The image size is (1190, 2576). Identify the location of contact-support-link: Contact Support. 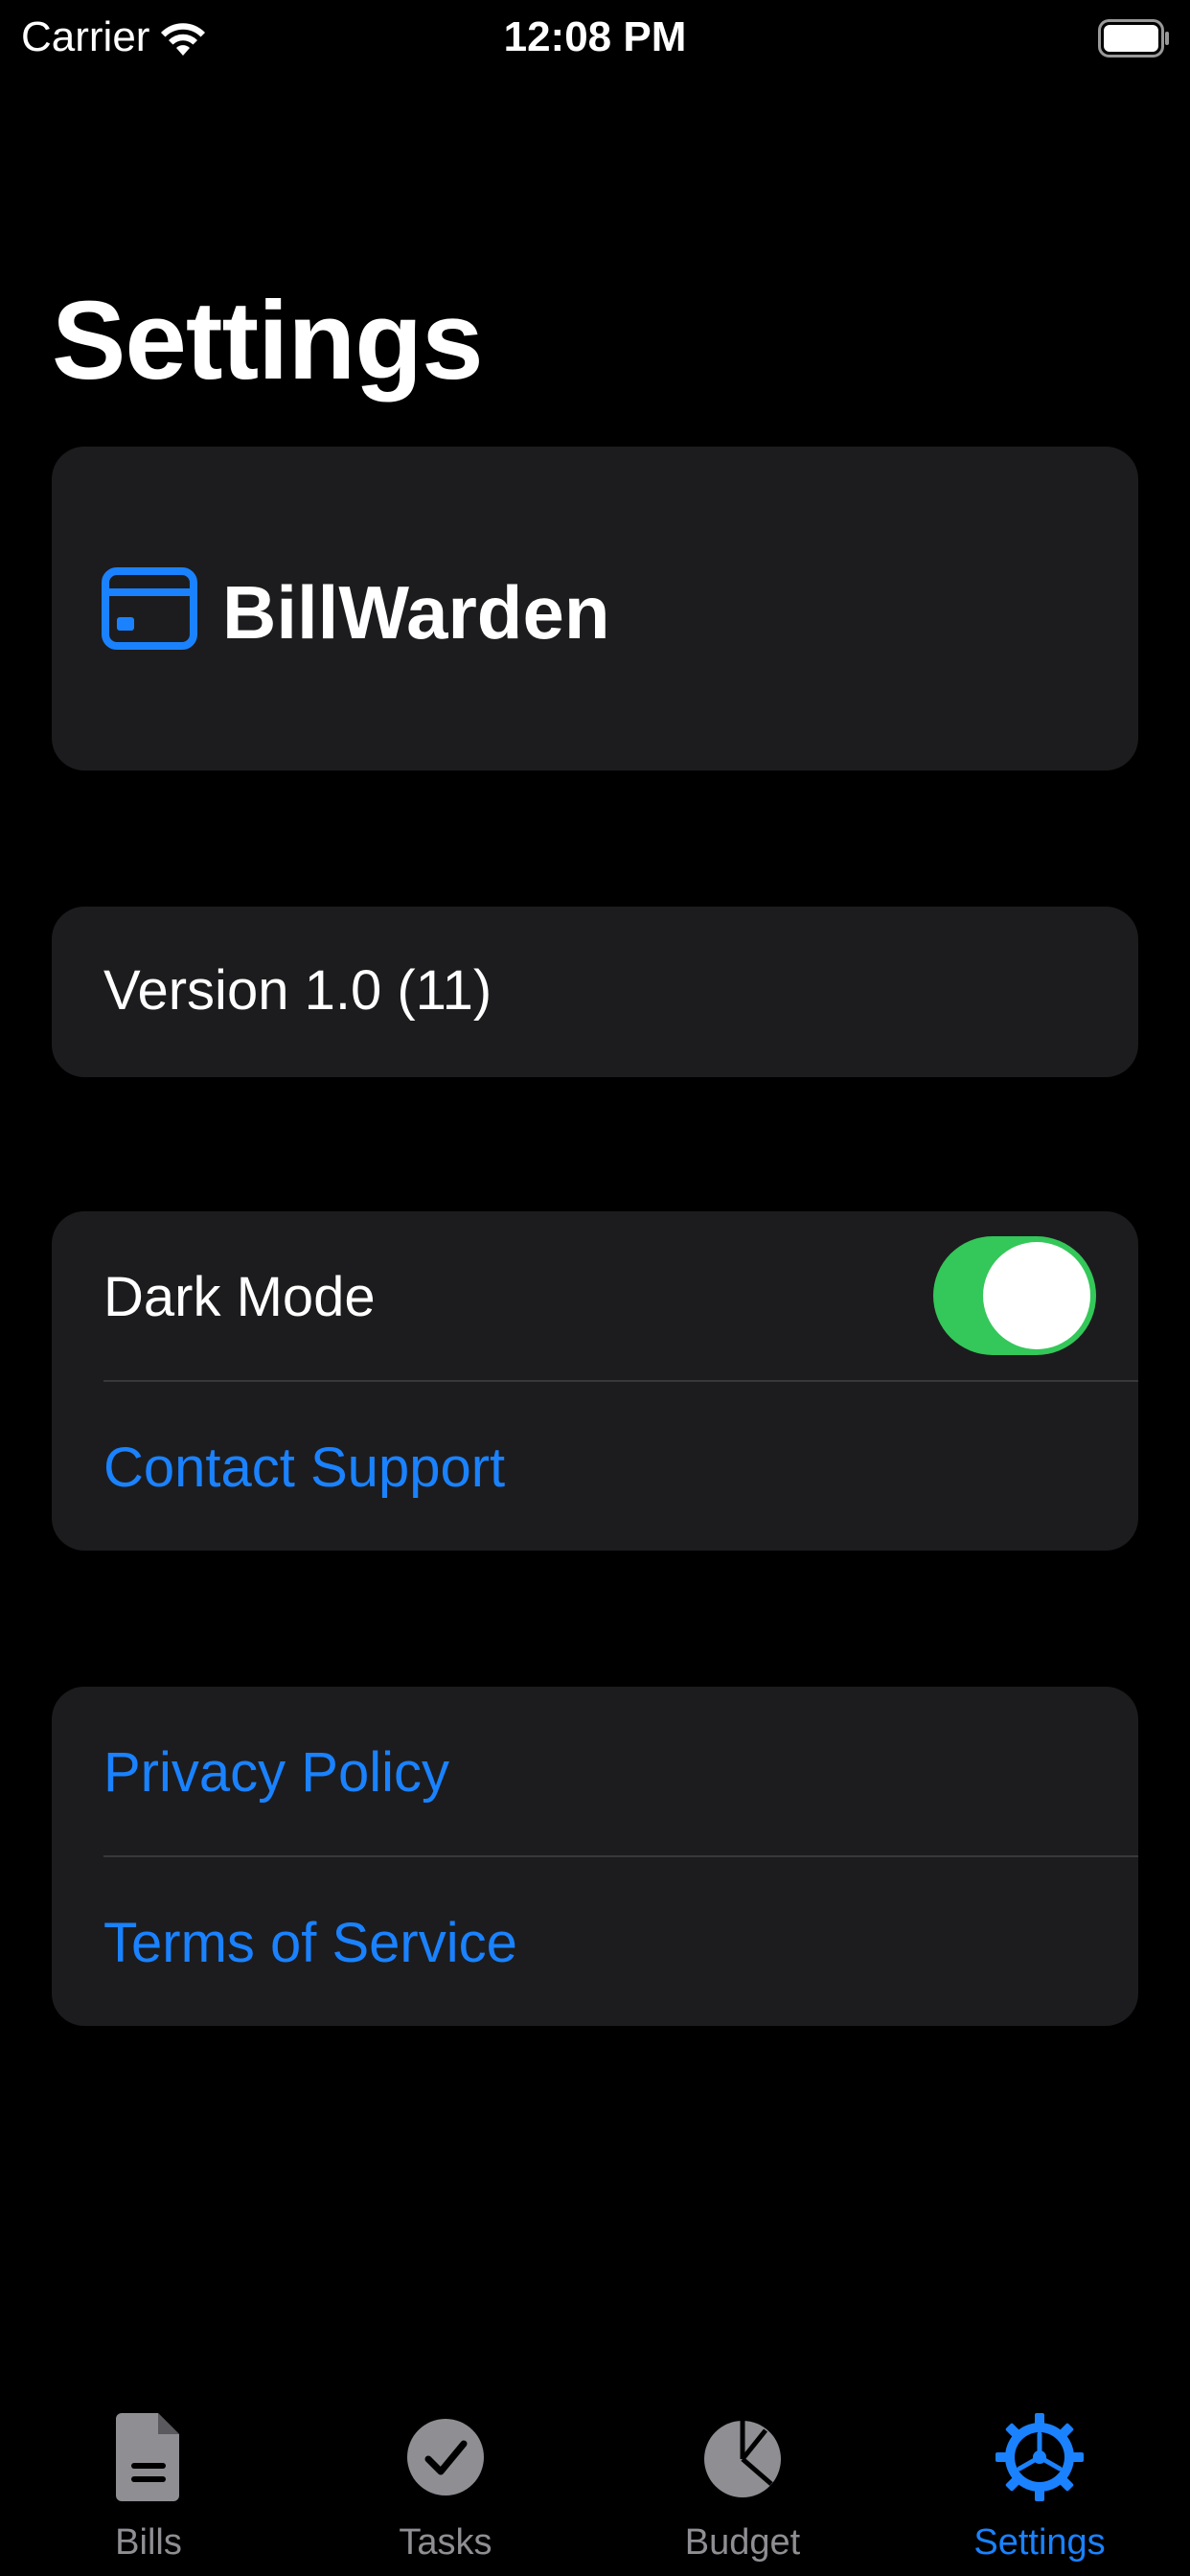
(304, 1468).